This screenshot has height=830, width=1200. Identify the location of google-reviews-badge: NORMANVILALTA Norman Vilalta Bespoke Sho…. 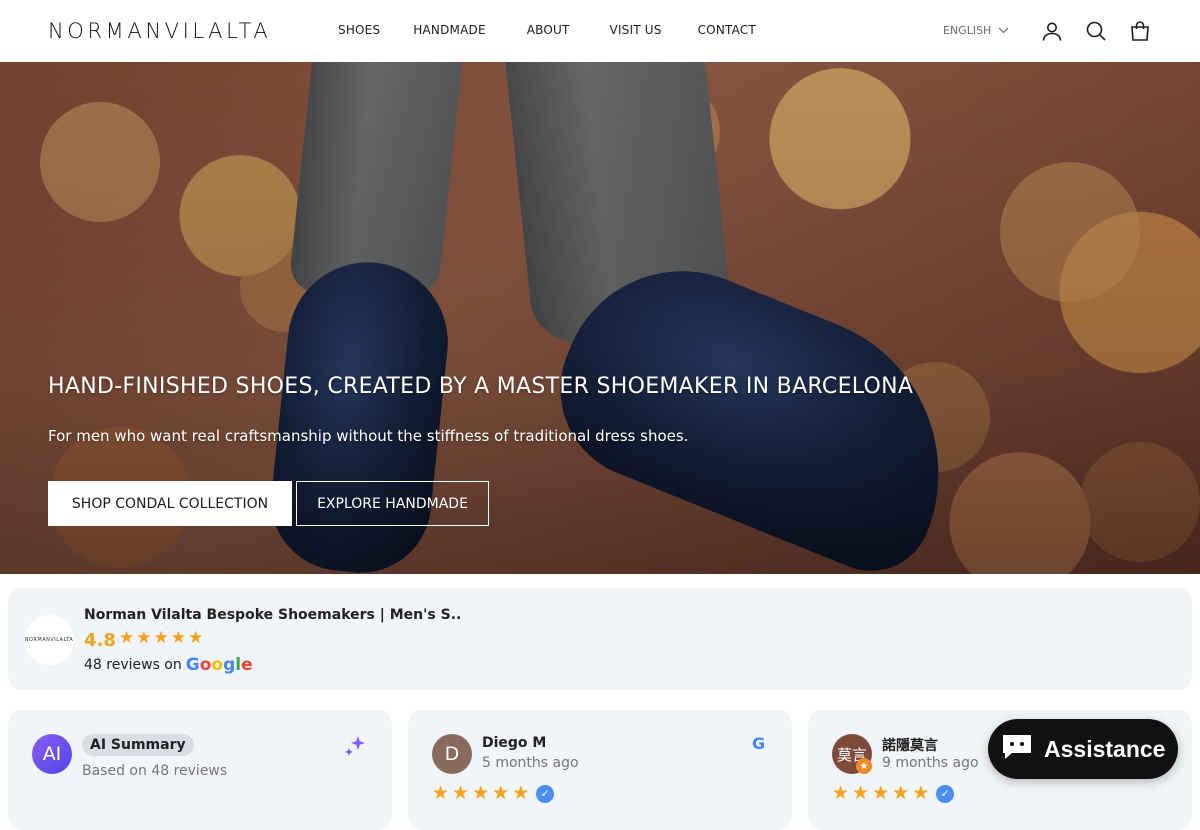
(600, 639).